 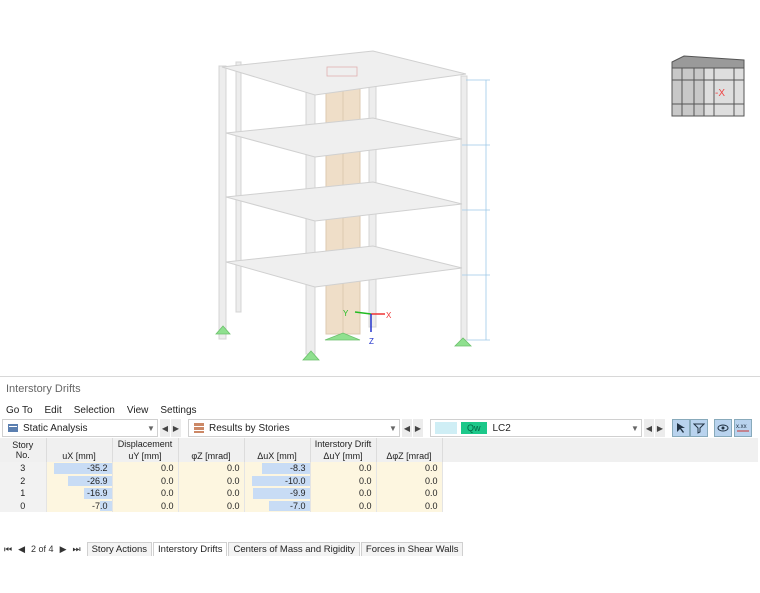 I want to click on cell-story: 2, so click(x=23, y=480).